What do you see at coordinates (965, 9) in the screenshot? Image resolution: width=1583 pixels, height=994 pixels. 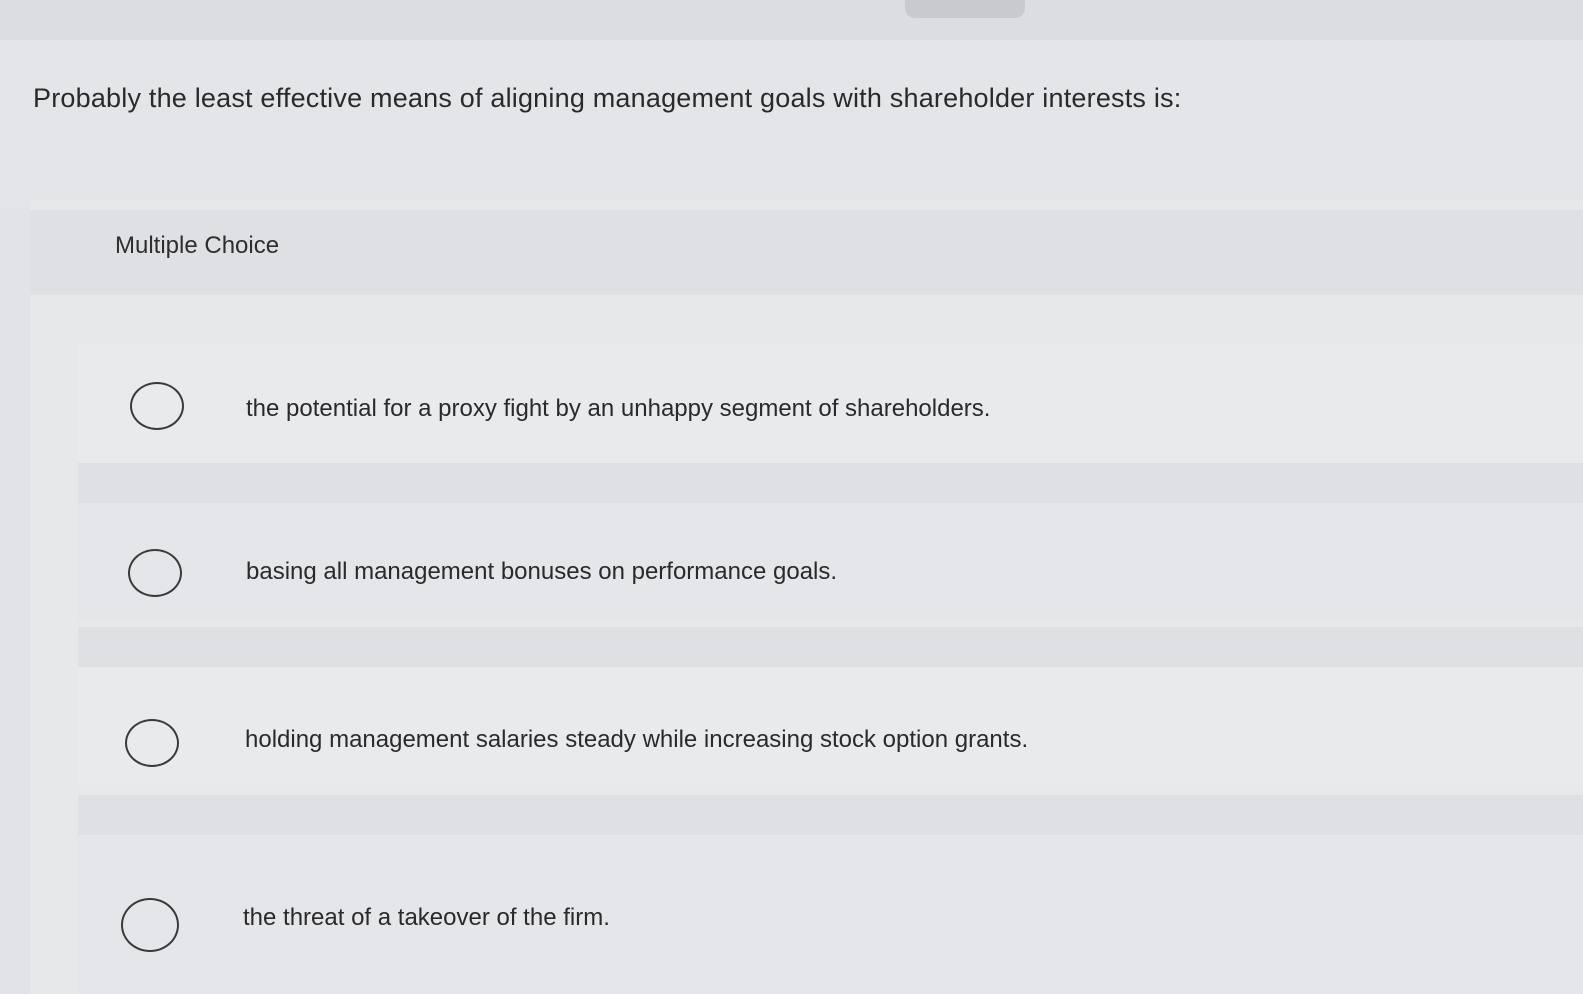 I see `saved-status-badge` at bounding box center [965, 9].